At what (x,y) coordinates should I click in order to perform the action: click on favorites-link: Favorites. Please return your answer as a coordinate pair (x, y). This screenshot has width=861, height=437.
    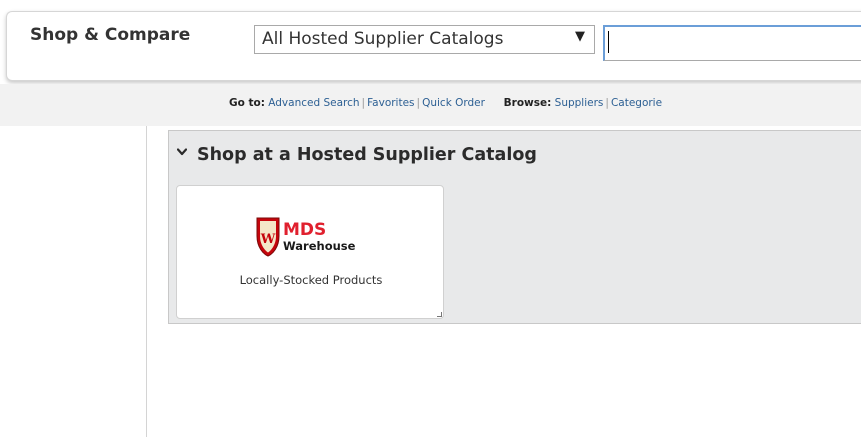
    Looking at the image, I should click on (390, 103).